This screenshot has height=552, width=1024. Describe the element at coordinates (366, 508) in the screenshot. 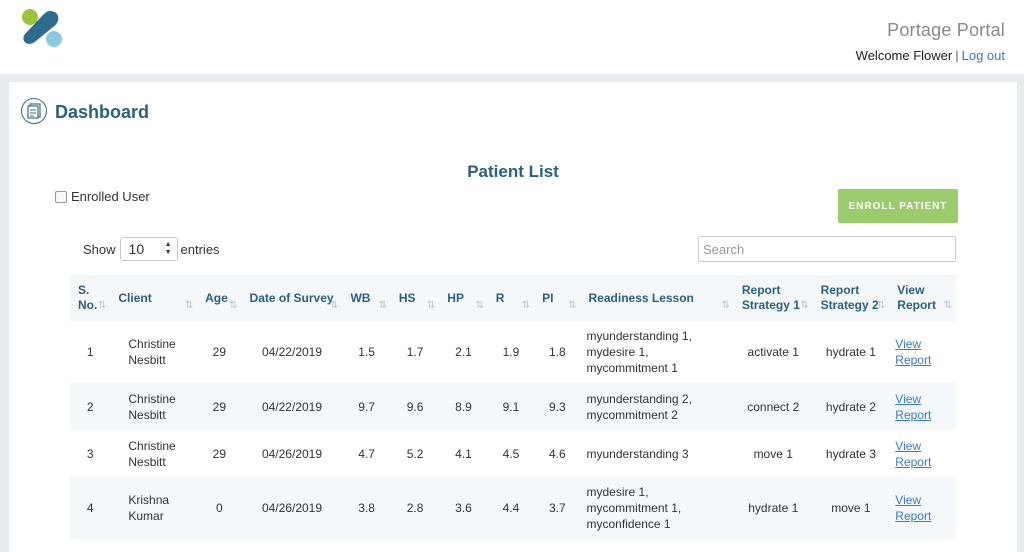

I see `cell-wb: 3.8` at that location.